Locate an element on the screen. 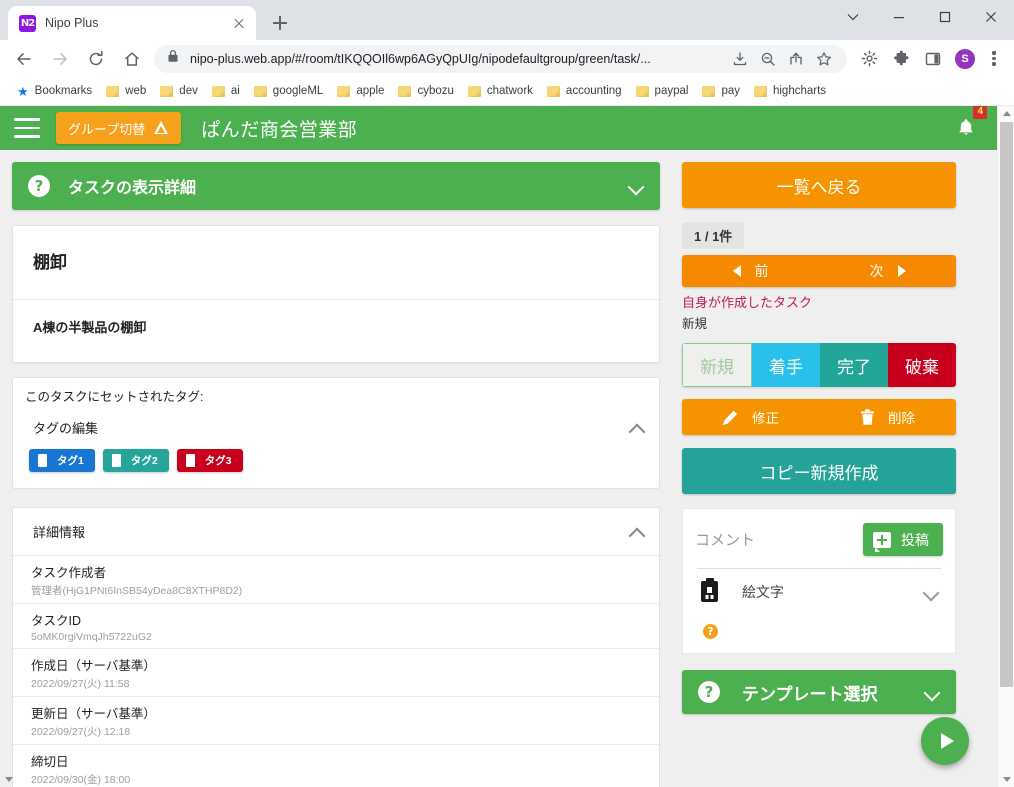 The width and height of the screenshot is (1014, 787). arrow-left-icon is located at coordinates (736, 271).